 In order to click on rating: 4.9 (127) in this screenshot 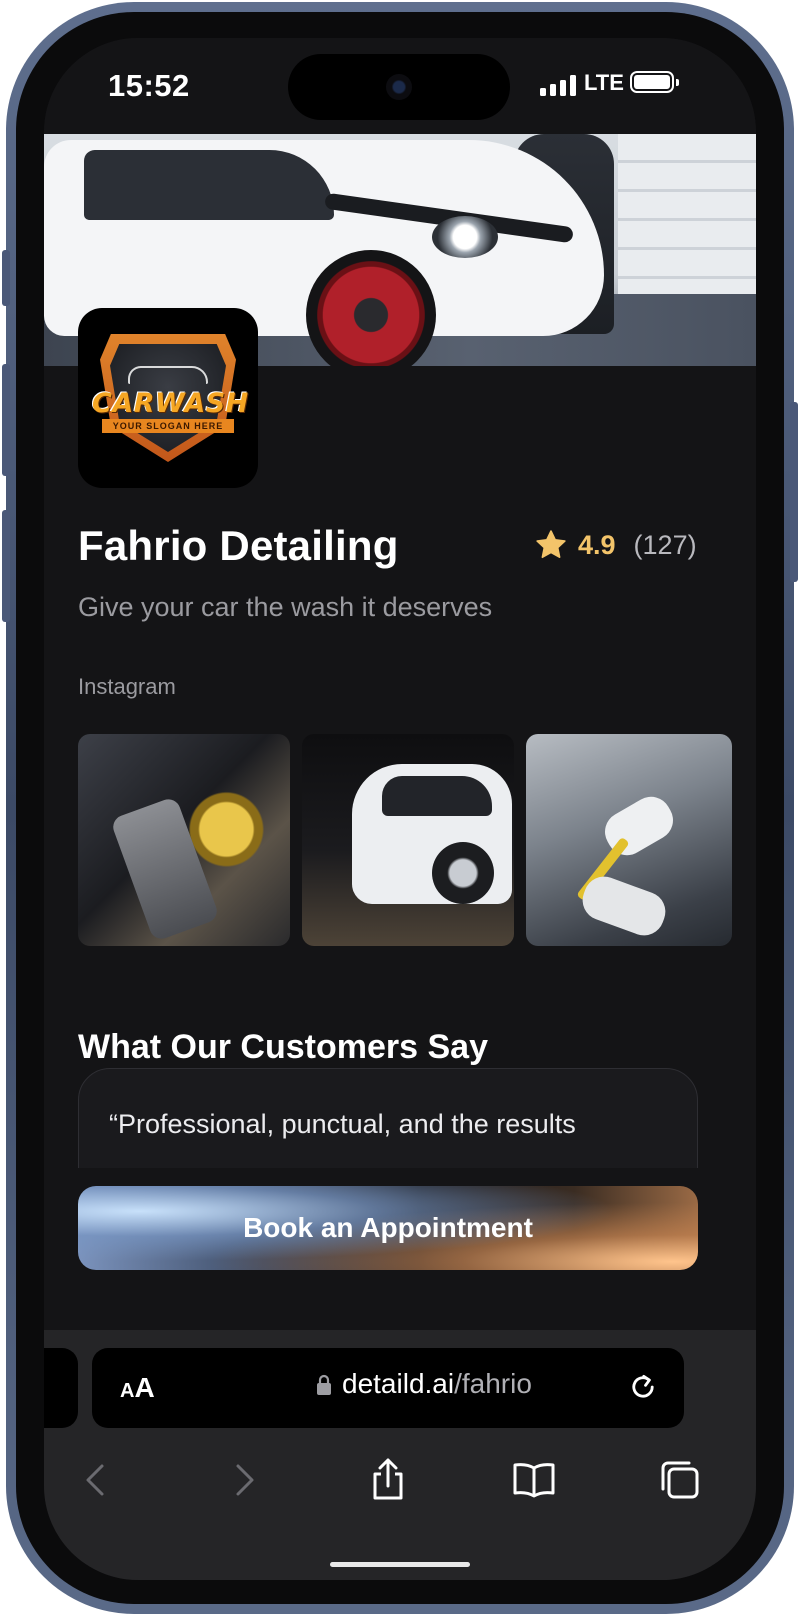, I will do `click(615, 545)`.